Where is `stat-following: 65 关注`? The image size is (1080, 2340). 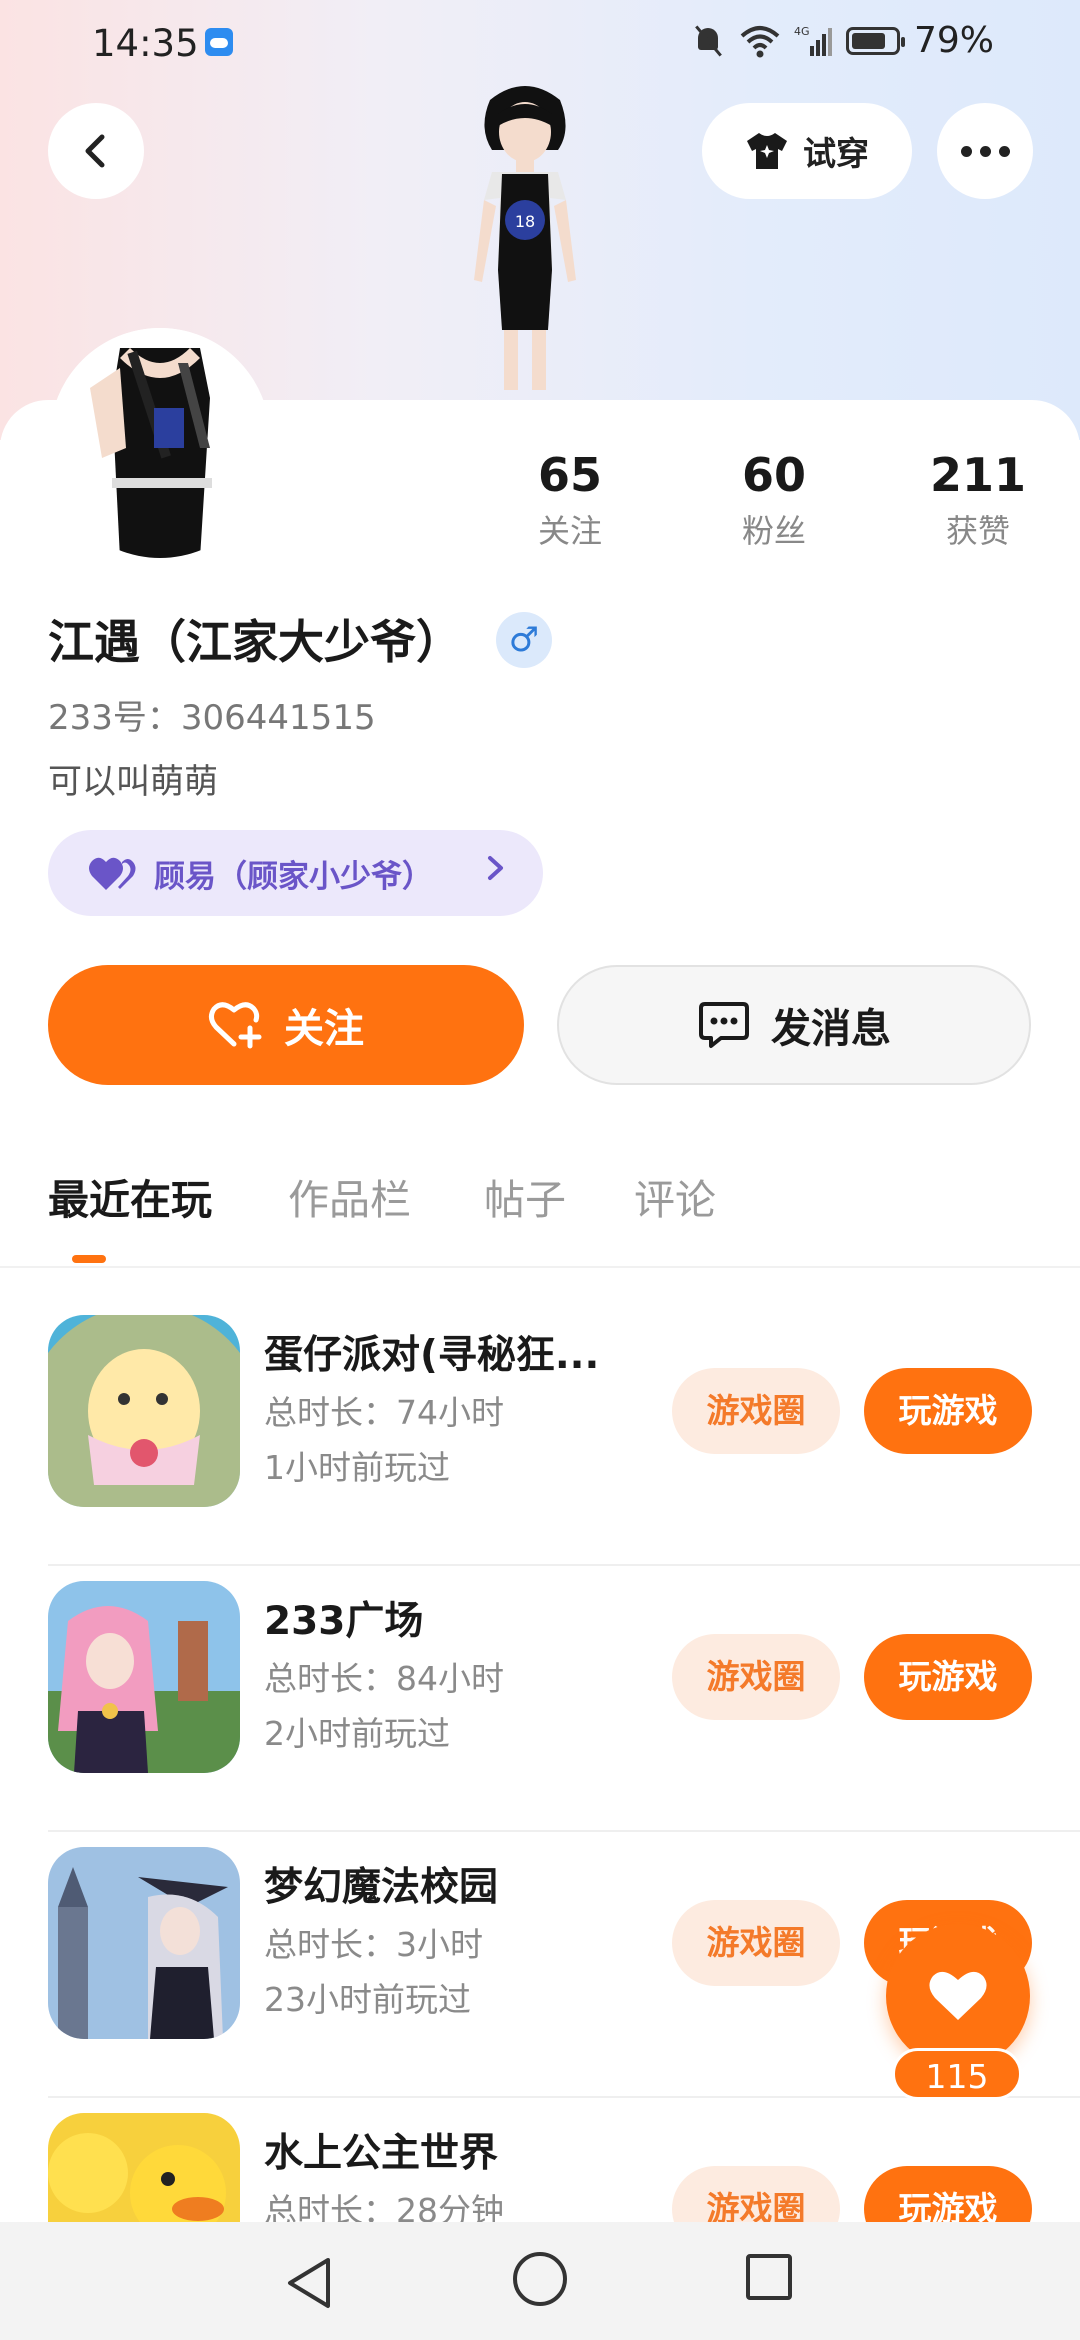
stat-following: 65 关注 is located at coordinates (570, 499).